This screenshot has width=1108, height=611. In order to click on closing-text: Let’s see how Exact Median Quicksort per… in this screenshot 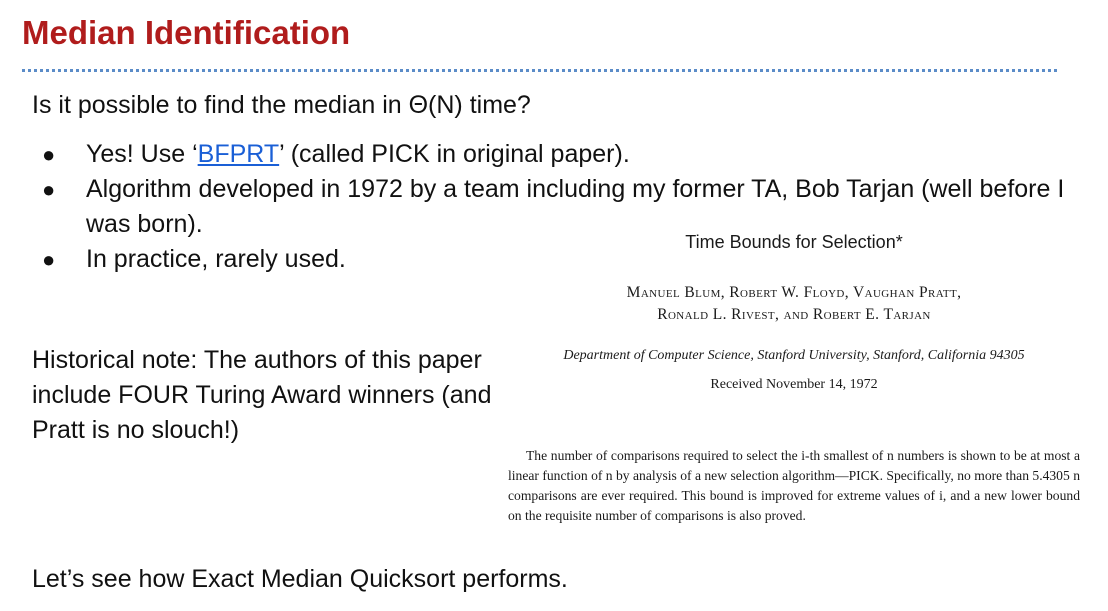, I will do `click(300, 579)`.